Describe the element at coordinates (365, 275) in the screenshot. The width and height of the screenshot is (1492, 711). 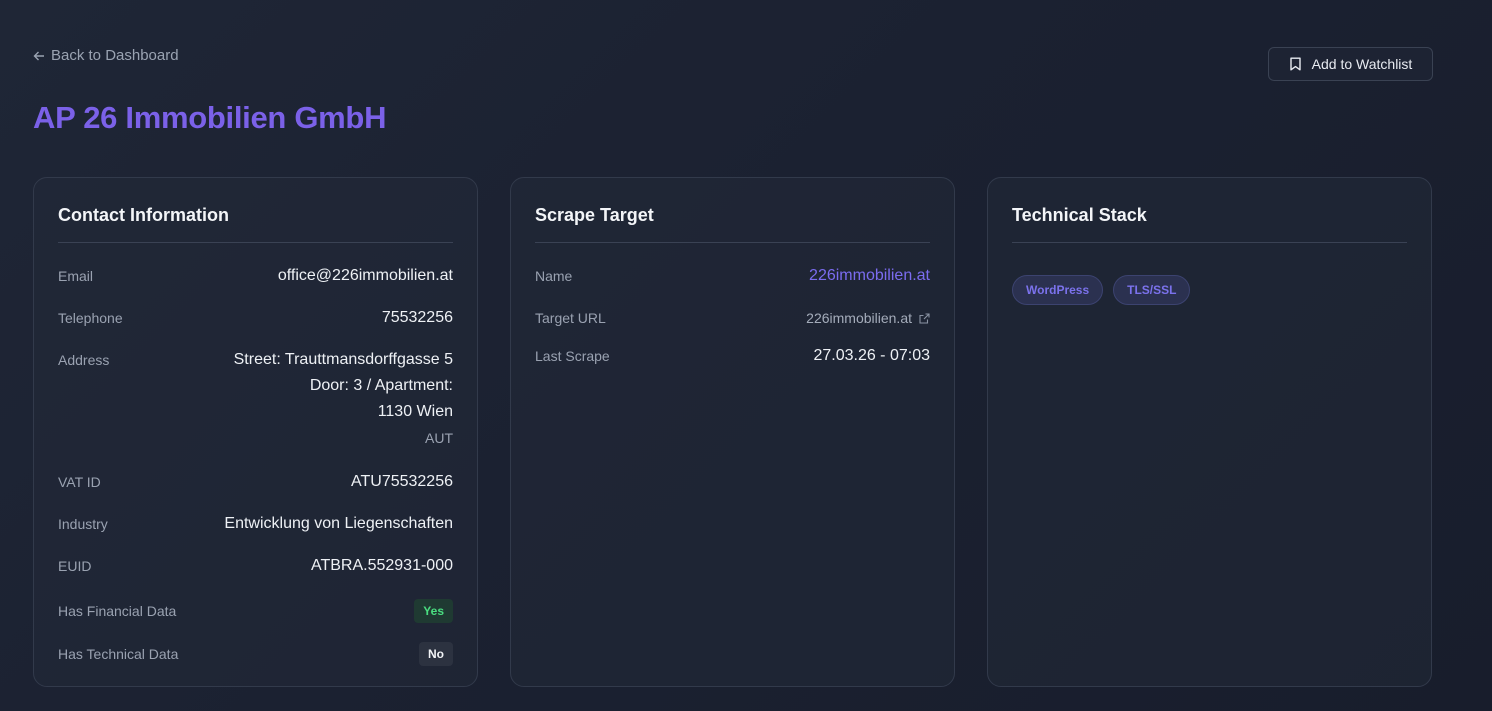
I see `email-value: office@226immobilien.at` at that location.